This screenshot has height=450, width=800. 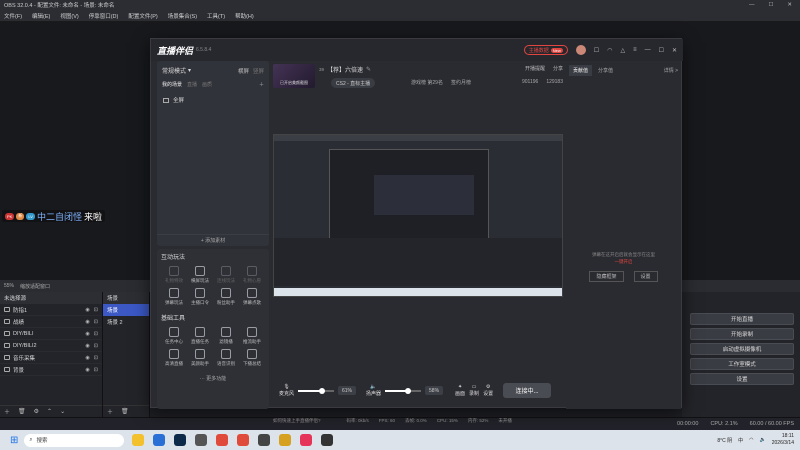 I want to click on edge-icon, so click(x=159, y=440).